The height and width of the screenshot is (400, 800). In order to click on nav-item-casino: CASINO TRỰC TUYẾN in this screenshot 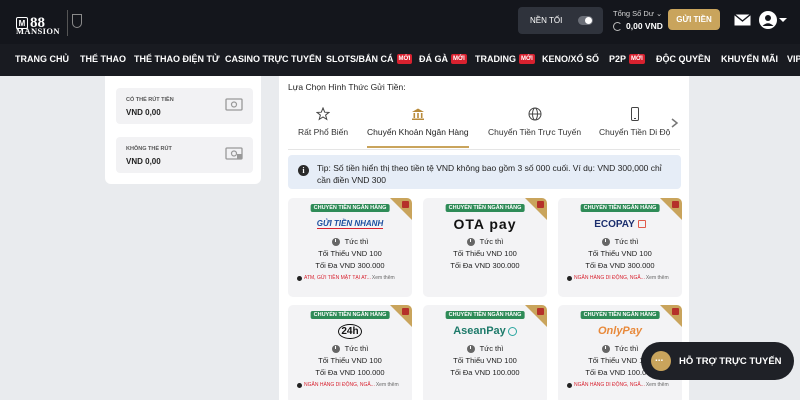, I will do `click(273, 59)`.